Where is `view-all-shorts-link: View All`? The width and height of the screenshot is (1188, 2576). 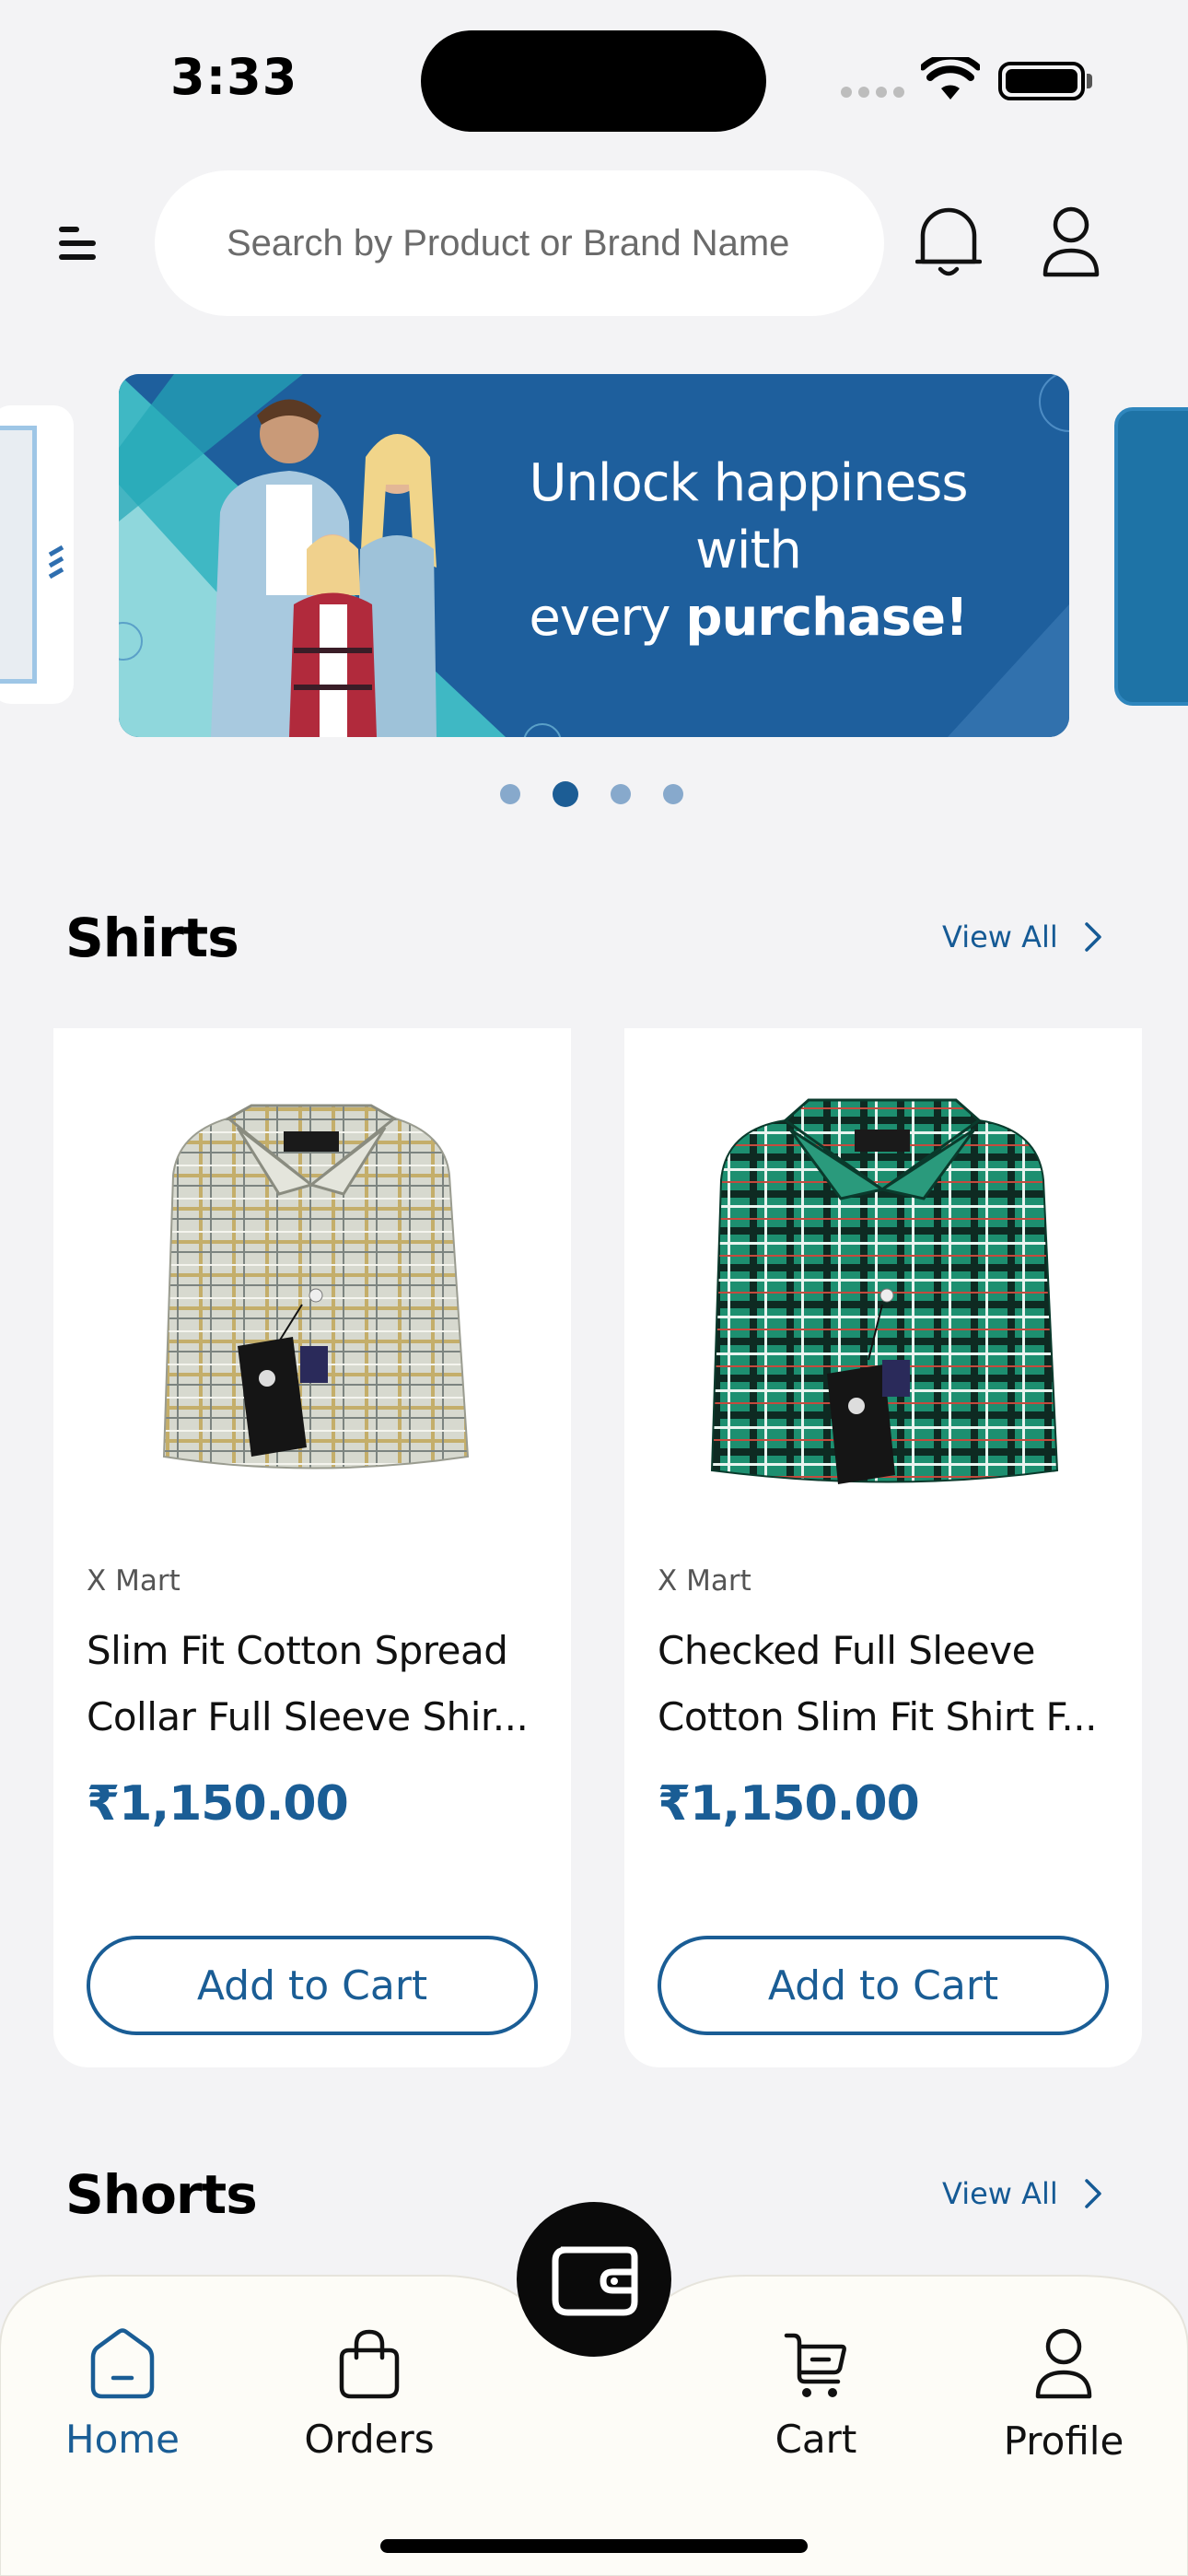 view-all-shorts-link: View All is located at coordinates (1022, 2193).